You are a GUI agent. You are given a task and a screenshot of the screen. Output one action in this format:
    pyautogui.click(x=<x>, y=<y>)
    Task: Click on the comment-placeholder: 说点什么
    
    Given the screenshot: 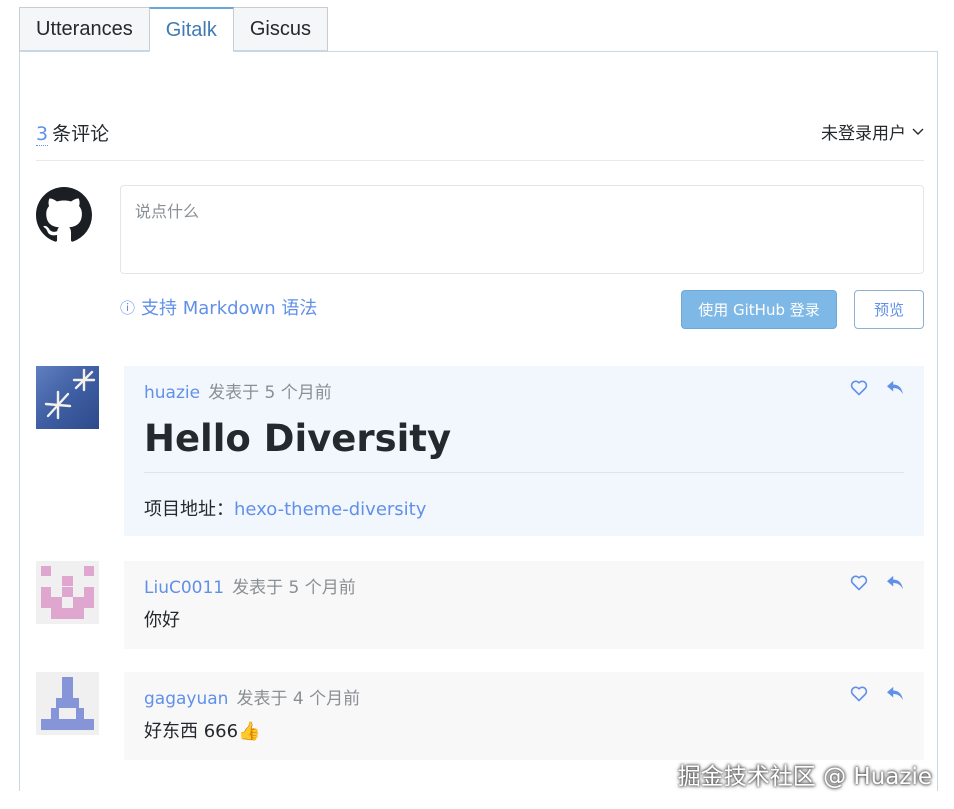 What is the action you would take?
    pyautogui.click(x=167, y=211)
    